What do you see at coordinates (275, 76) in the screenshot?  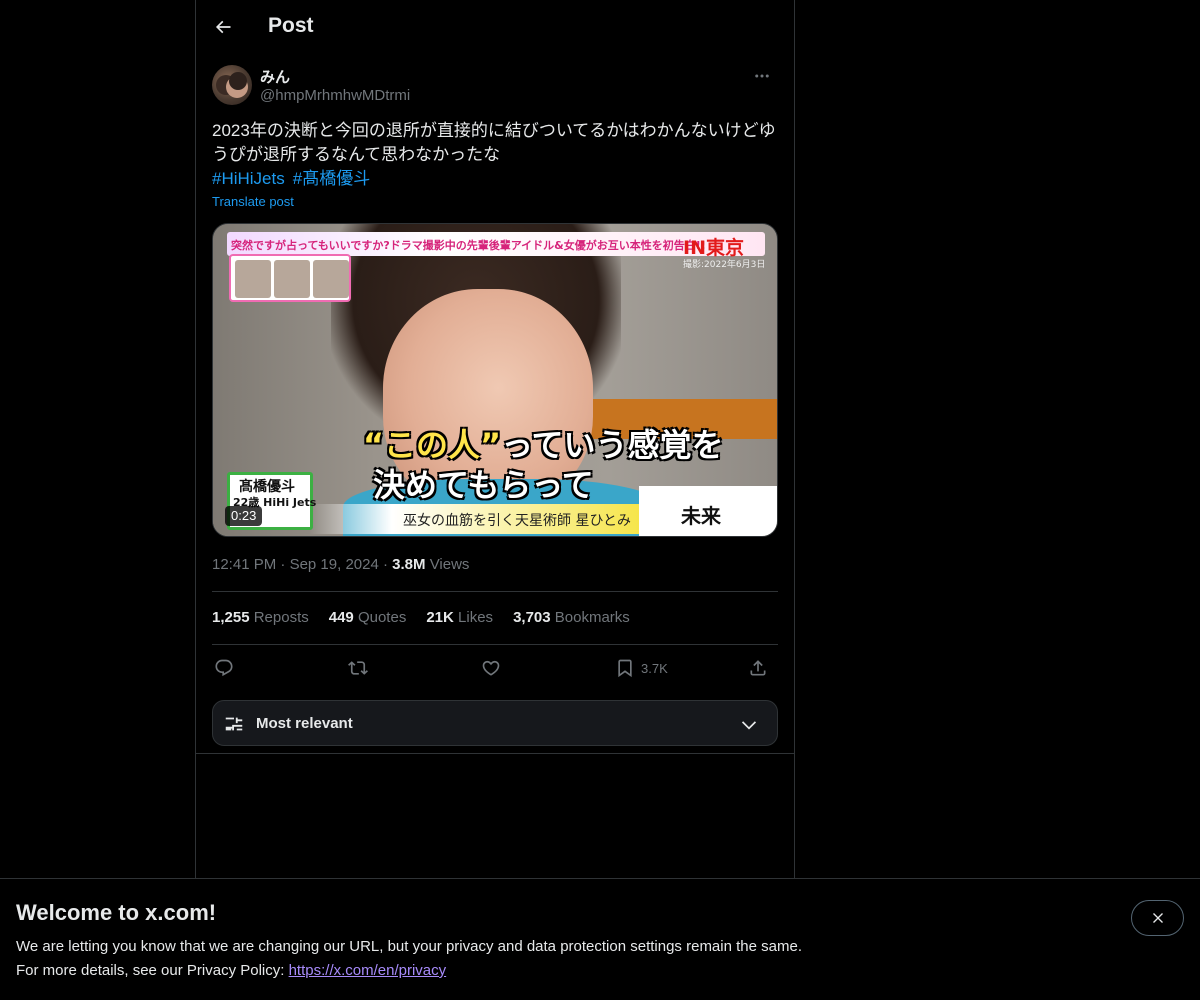 I see `display-name: みん` at bounding box center [275, 76].